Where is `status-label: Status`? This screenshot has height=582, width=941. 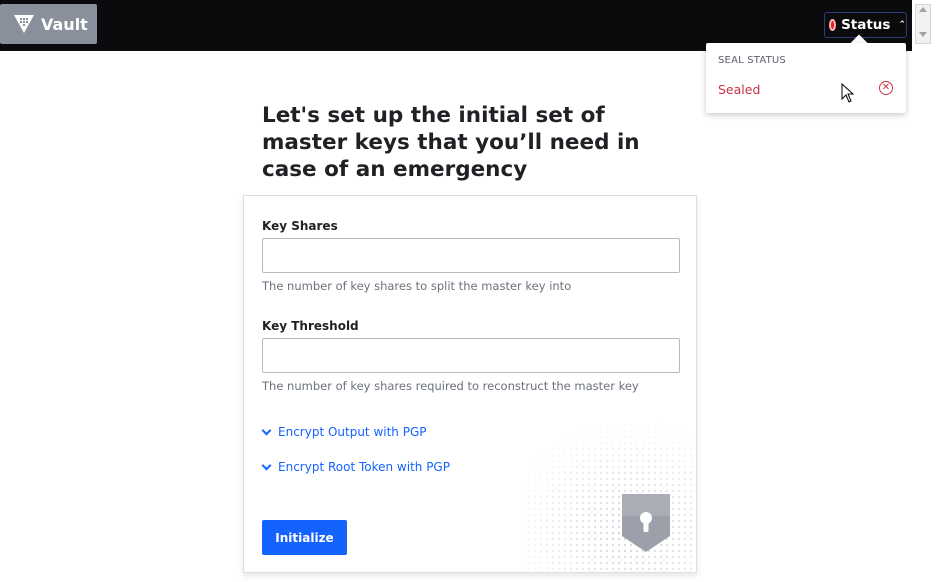 status-label: Status is located at coordinates (866, 25).